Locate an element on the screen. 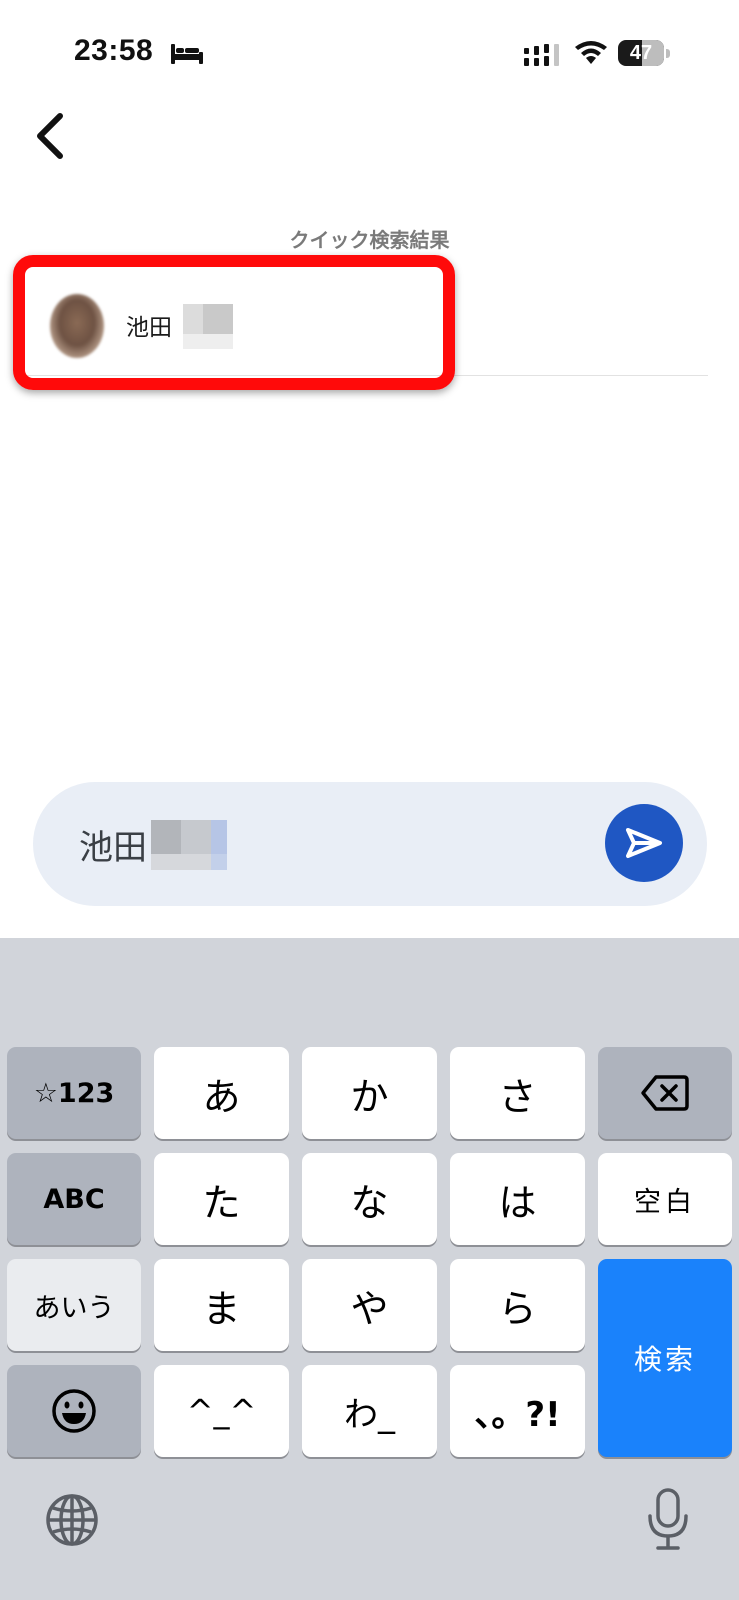  chevron-left-icon is located at coordinates (50, 136).